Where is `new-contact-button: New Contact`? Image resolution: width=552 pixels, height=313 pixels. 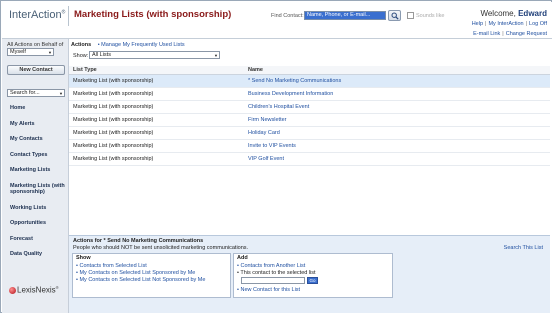 new-contact-button: New Contact is located at coordinates (36, 70).